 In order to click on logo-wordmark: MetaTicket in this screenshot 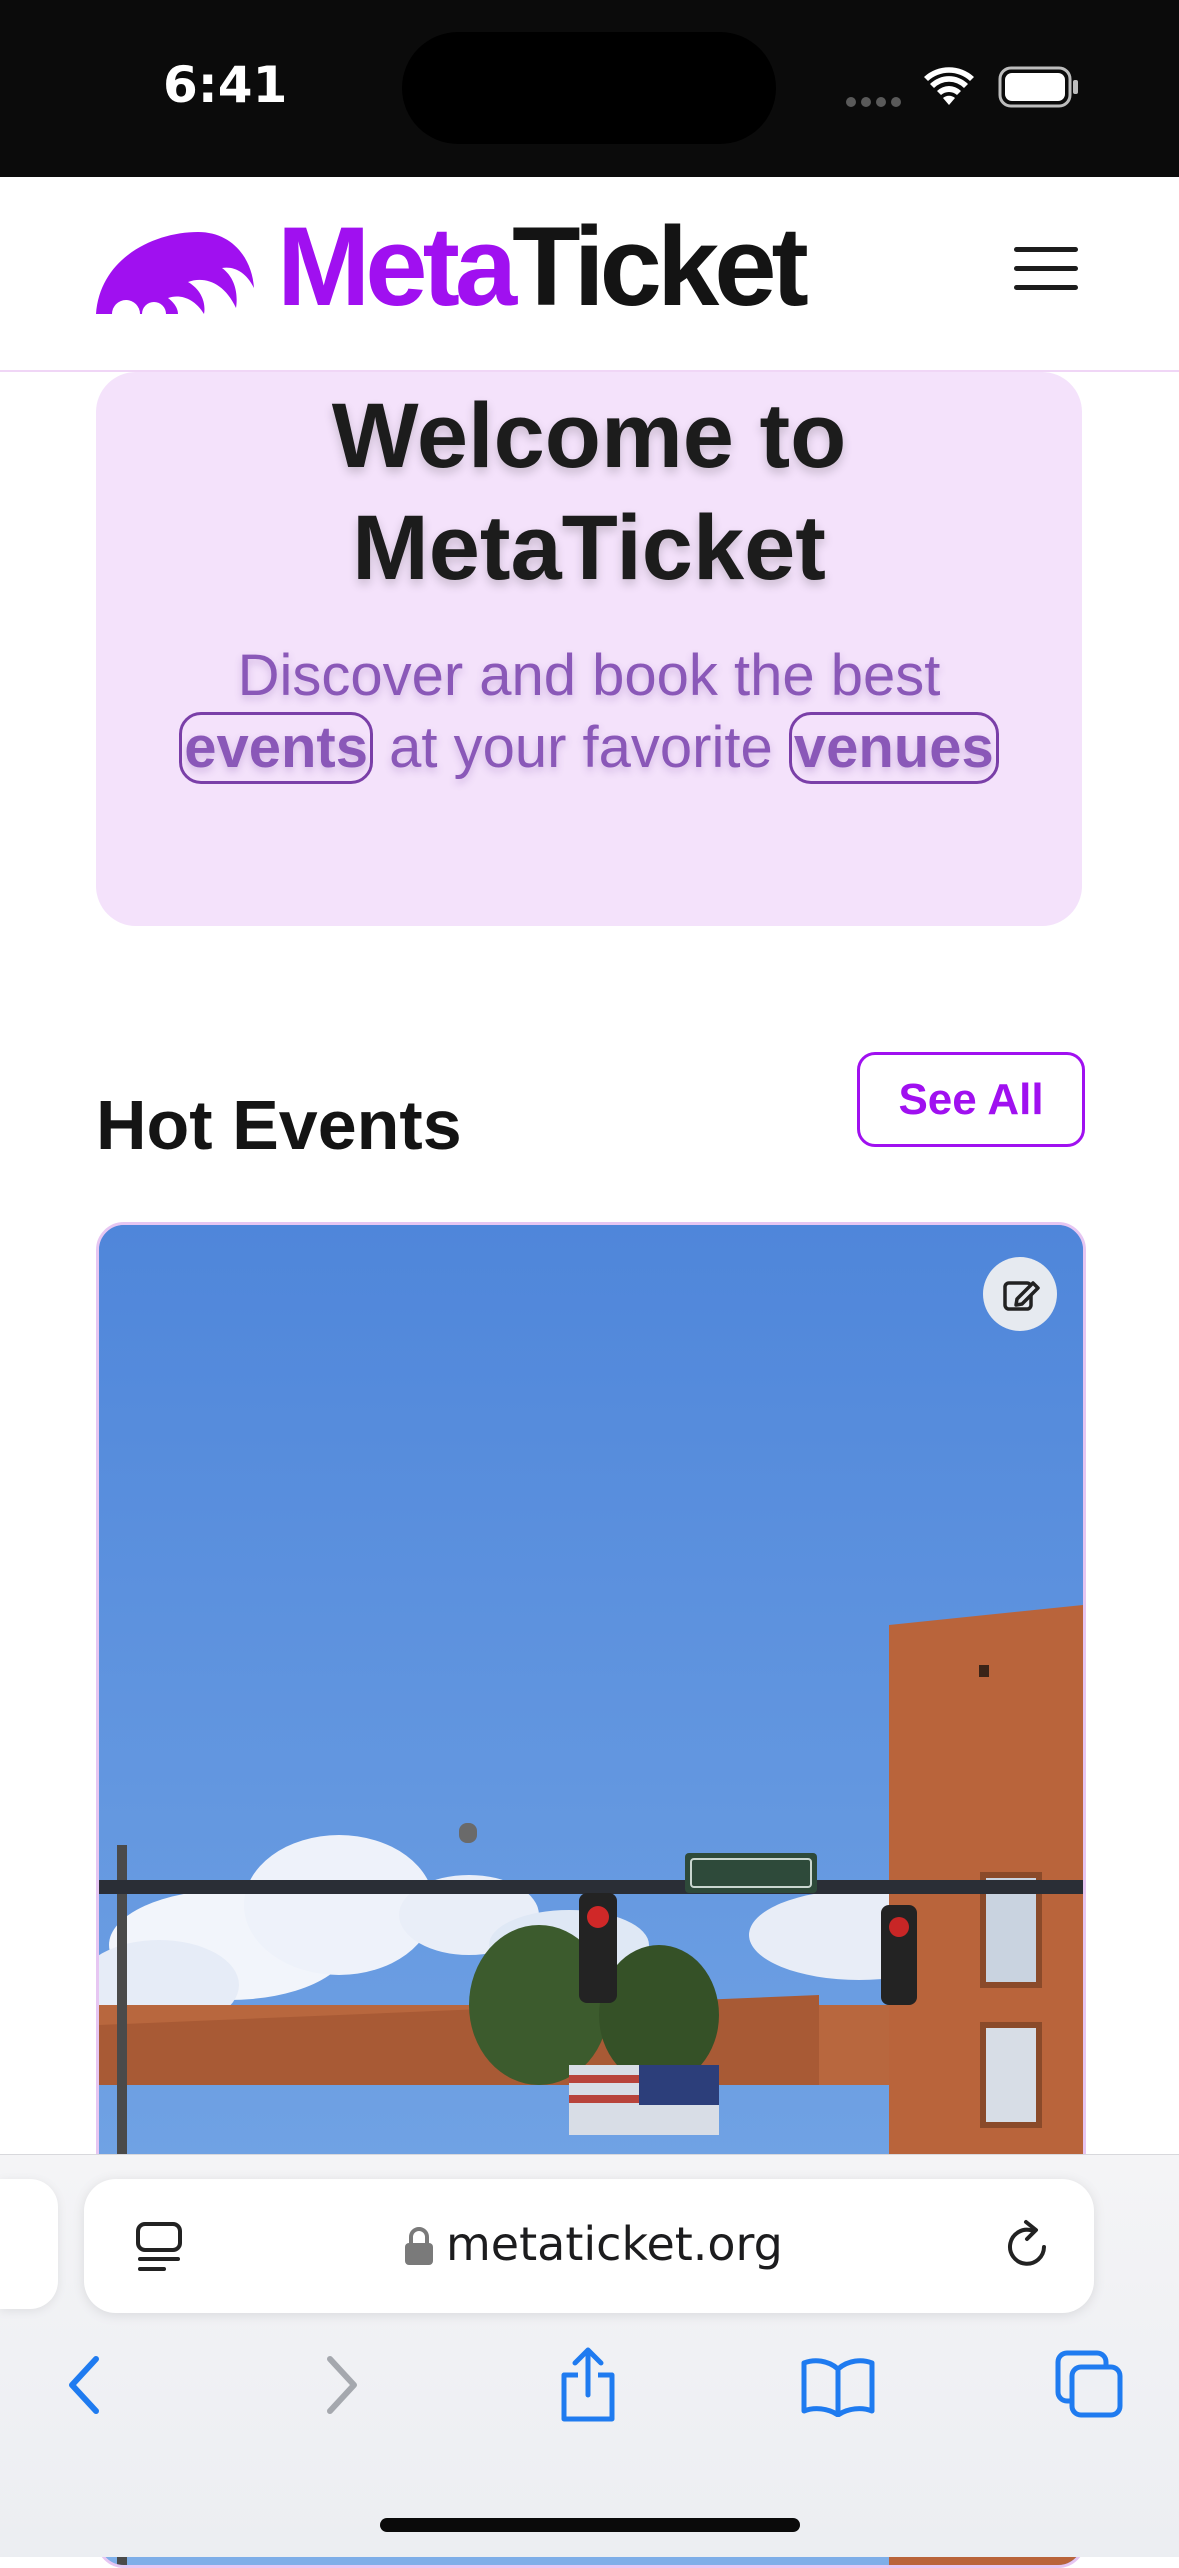, I will do `click(543, 267)`.